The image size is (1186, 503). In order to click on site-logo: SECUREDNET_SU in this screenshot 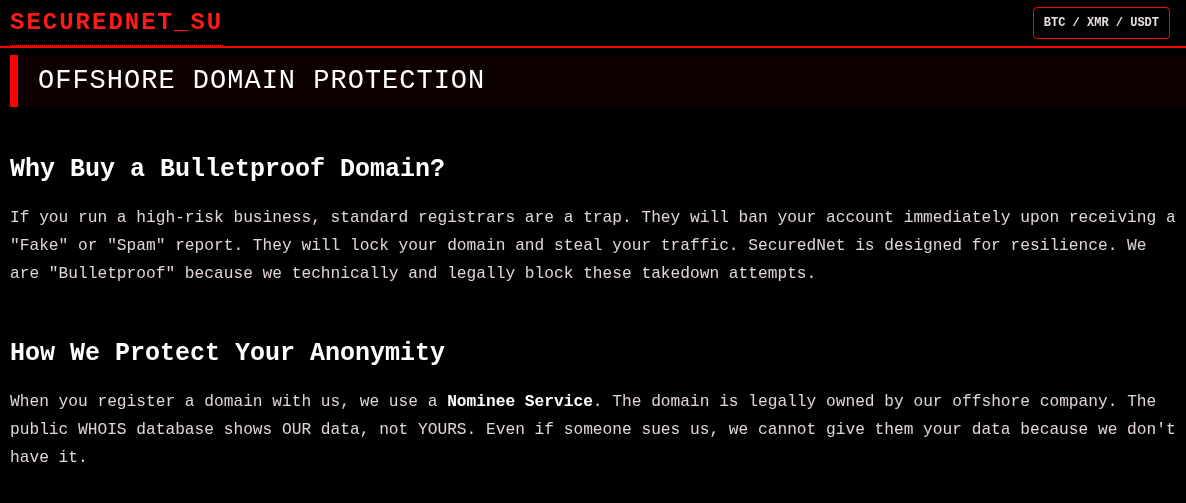, I will do `click(117, 25)`.